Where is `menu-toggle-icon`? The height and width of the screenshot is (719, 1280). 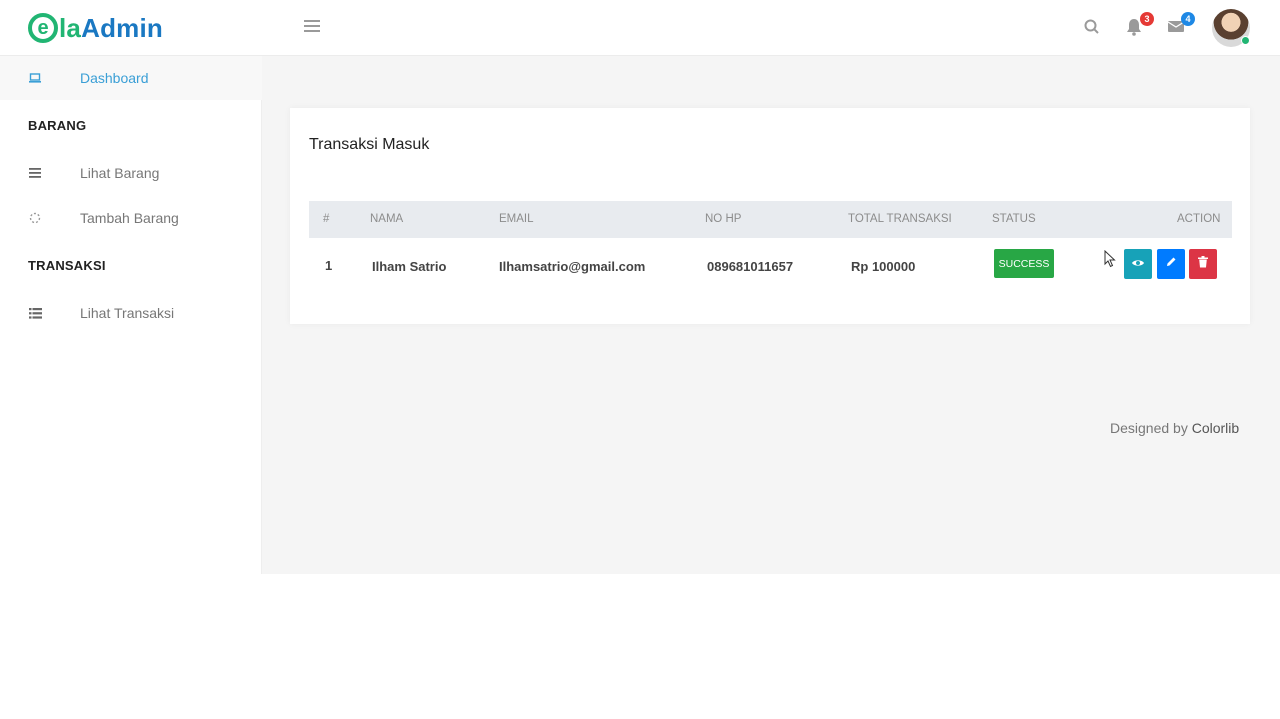
menu-toggle-icon is located at coordinates (312, 27).